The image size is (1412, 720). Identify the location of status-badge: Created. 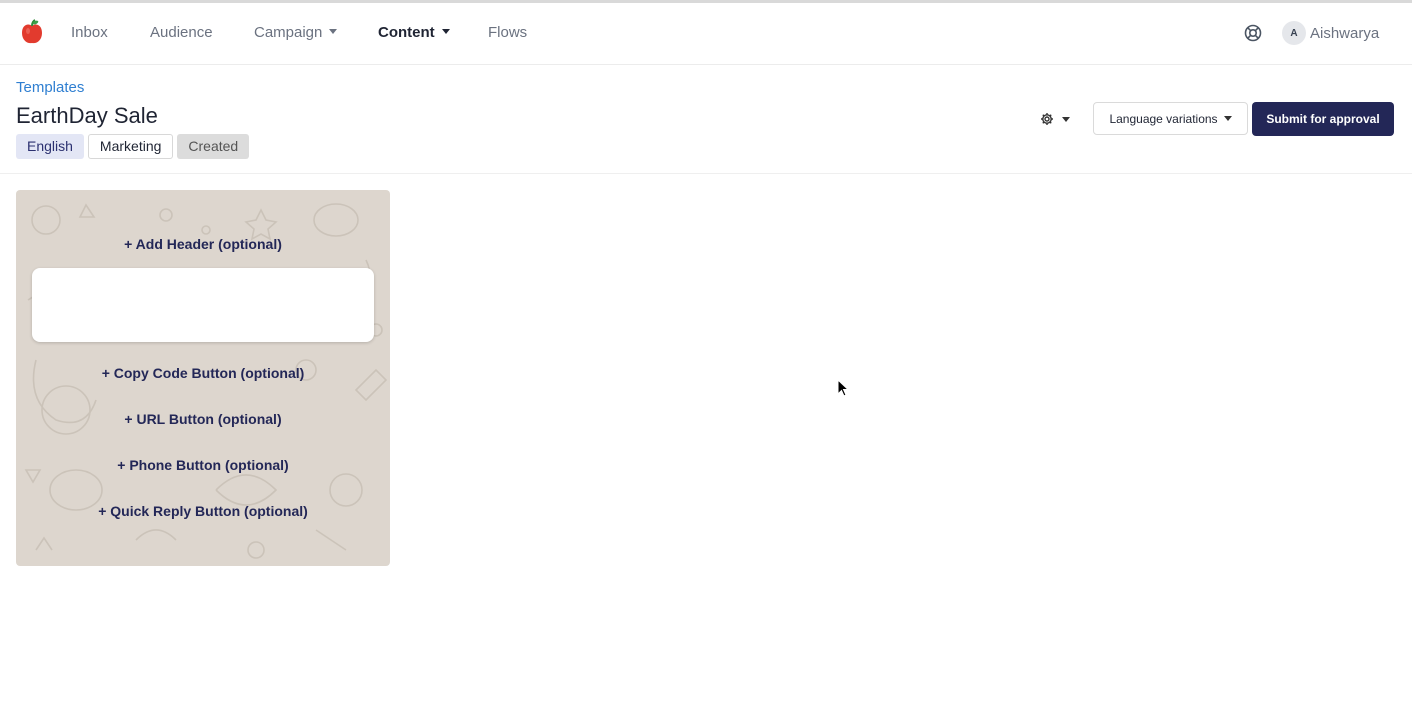
(213, 146).